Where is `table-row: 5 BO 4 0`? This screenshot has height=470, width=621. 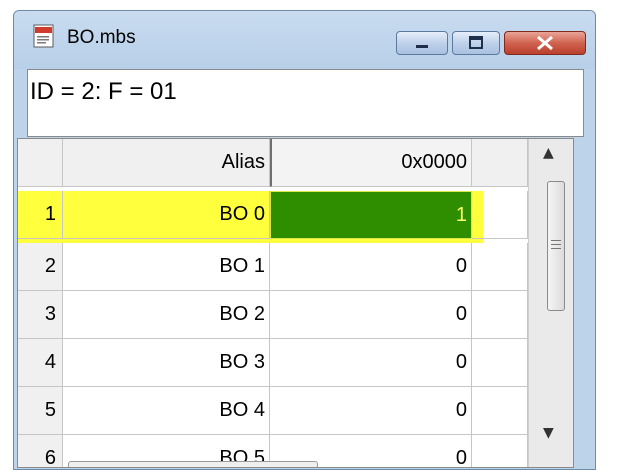 table-row: 5 BO 4 0 is located at coordinates (273, 411).